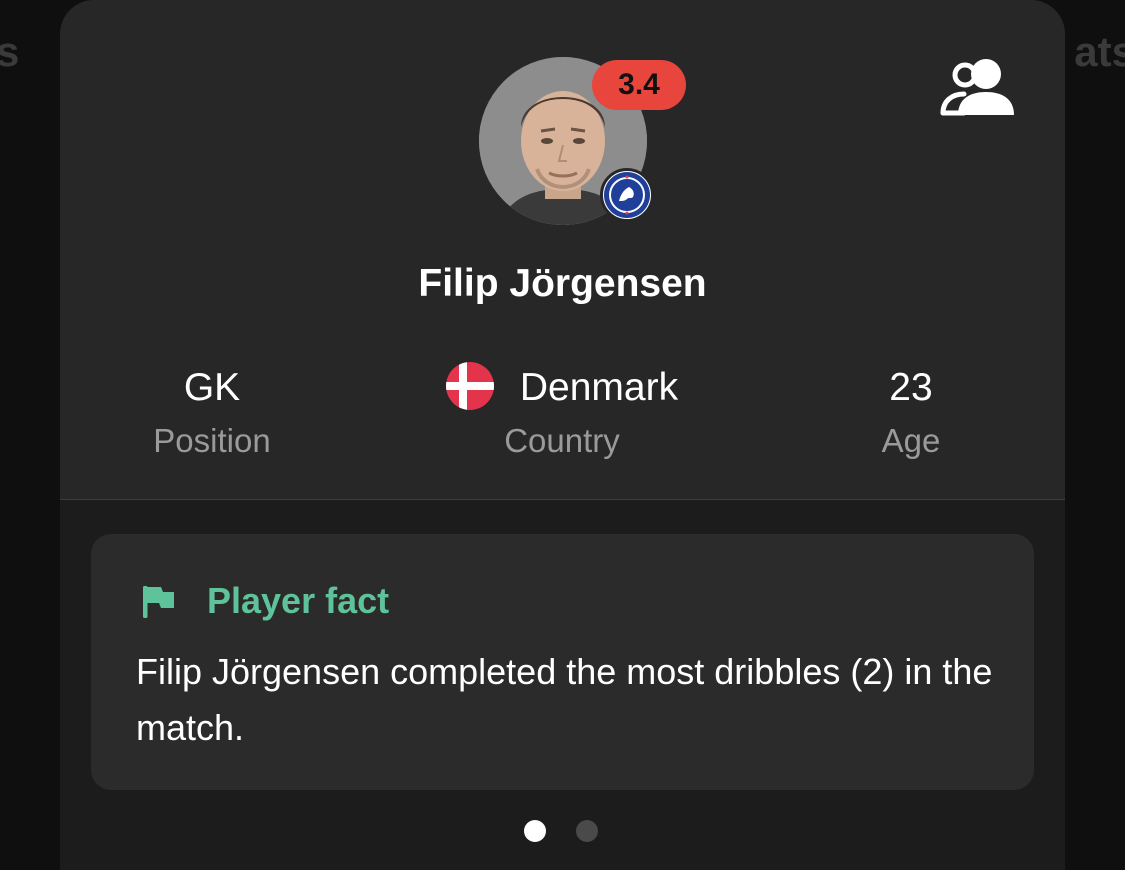  I want to click on country-info: Denmark Country, so click(562, 411).